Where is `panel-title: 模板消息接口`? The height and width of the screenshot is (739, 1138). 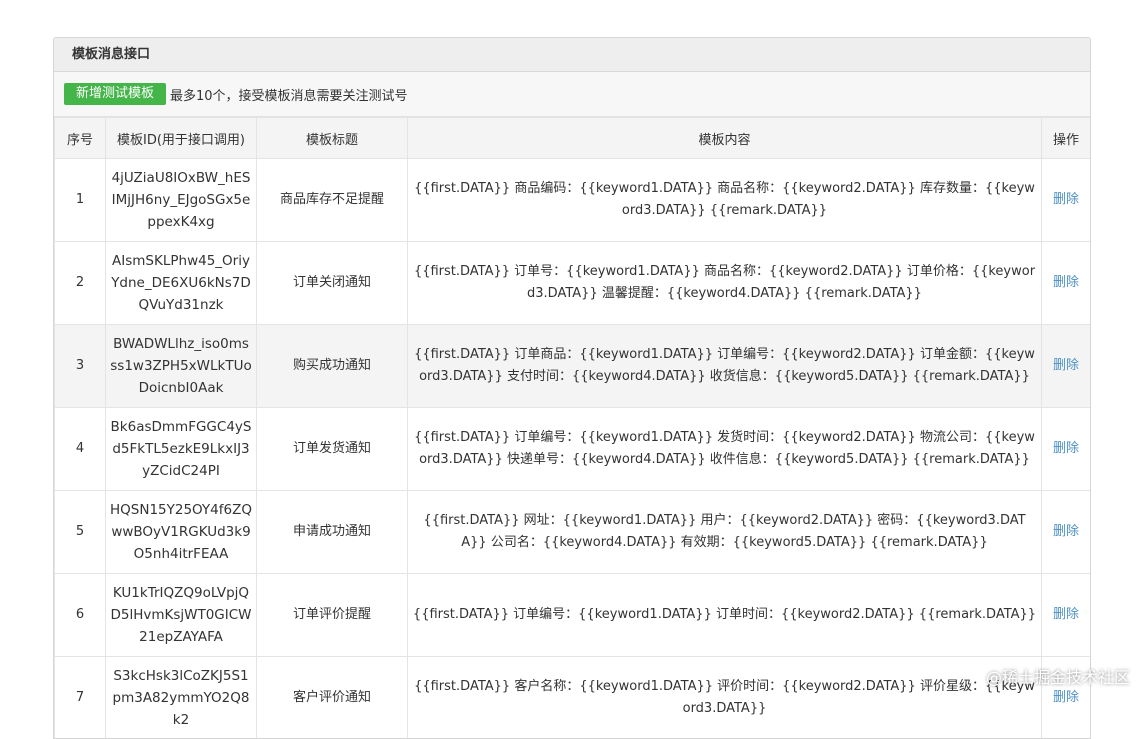
panel-title: 模板消息接口 is located at coordinates (572, 55).